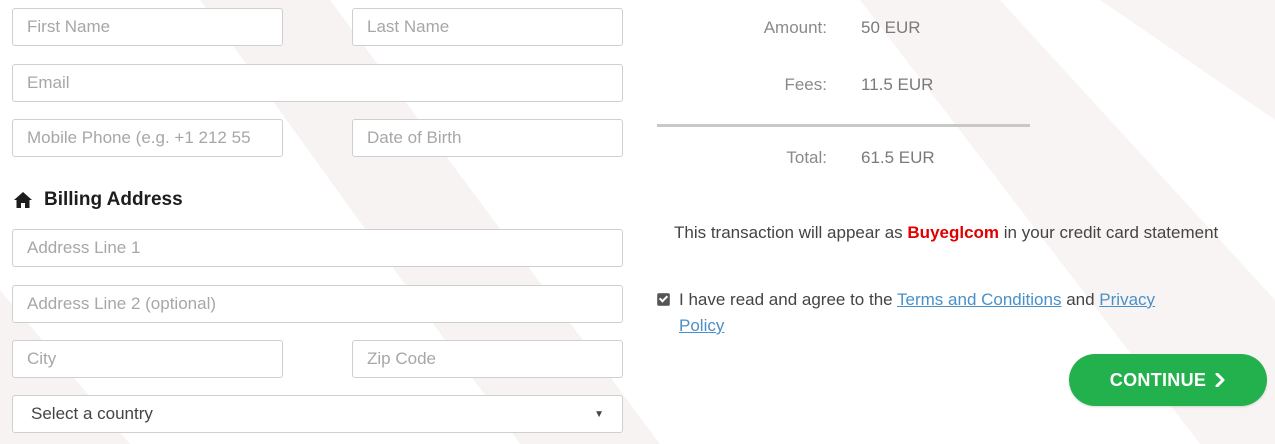 This screenshot has height=444, width=1275. Describe the element at coordinates (92, 413) in the screenshot. I see `country-select-value: Select a country` at that location.